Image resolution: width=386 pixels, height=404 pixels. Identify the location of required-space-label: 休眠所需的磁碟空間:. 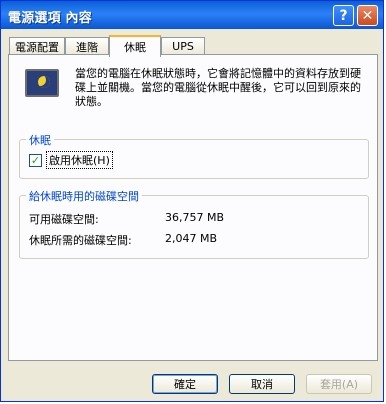
(80, 240).